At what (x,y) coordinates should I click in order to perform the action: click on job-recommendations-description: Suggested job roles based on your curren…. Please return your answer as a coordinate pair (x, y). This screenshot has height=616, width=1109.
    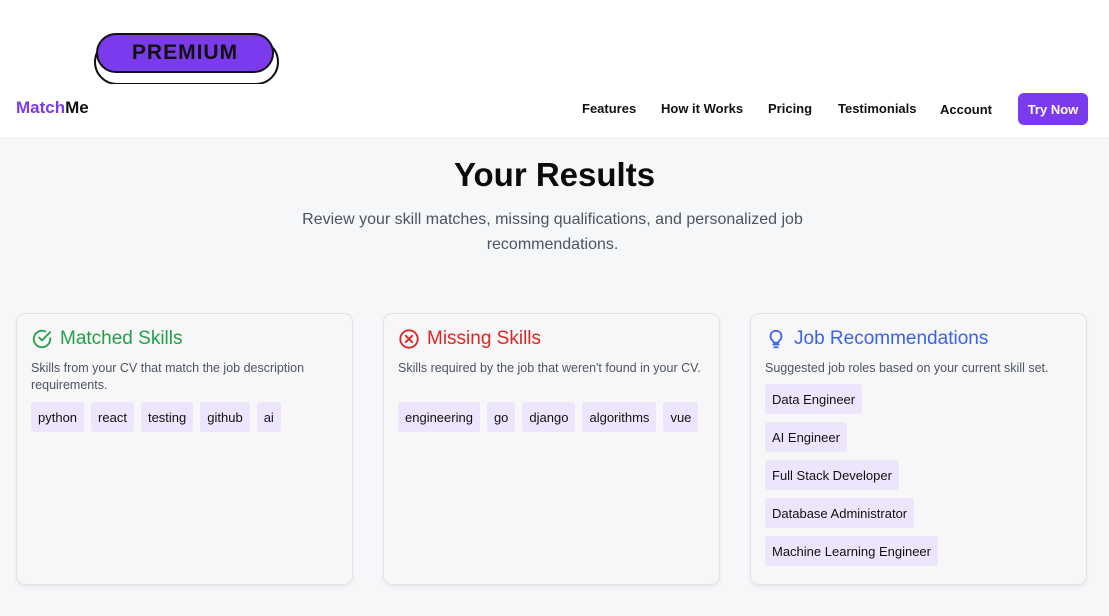
    Looking at the image, I should click on (907, 368).